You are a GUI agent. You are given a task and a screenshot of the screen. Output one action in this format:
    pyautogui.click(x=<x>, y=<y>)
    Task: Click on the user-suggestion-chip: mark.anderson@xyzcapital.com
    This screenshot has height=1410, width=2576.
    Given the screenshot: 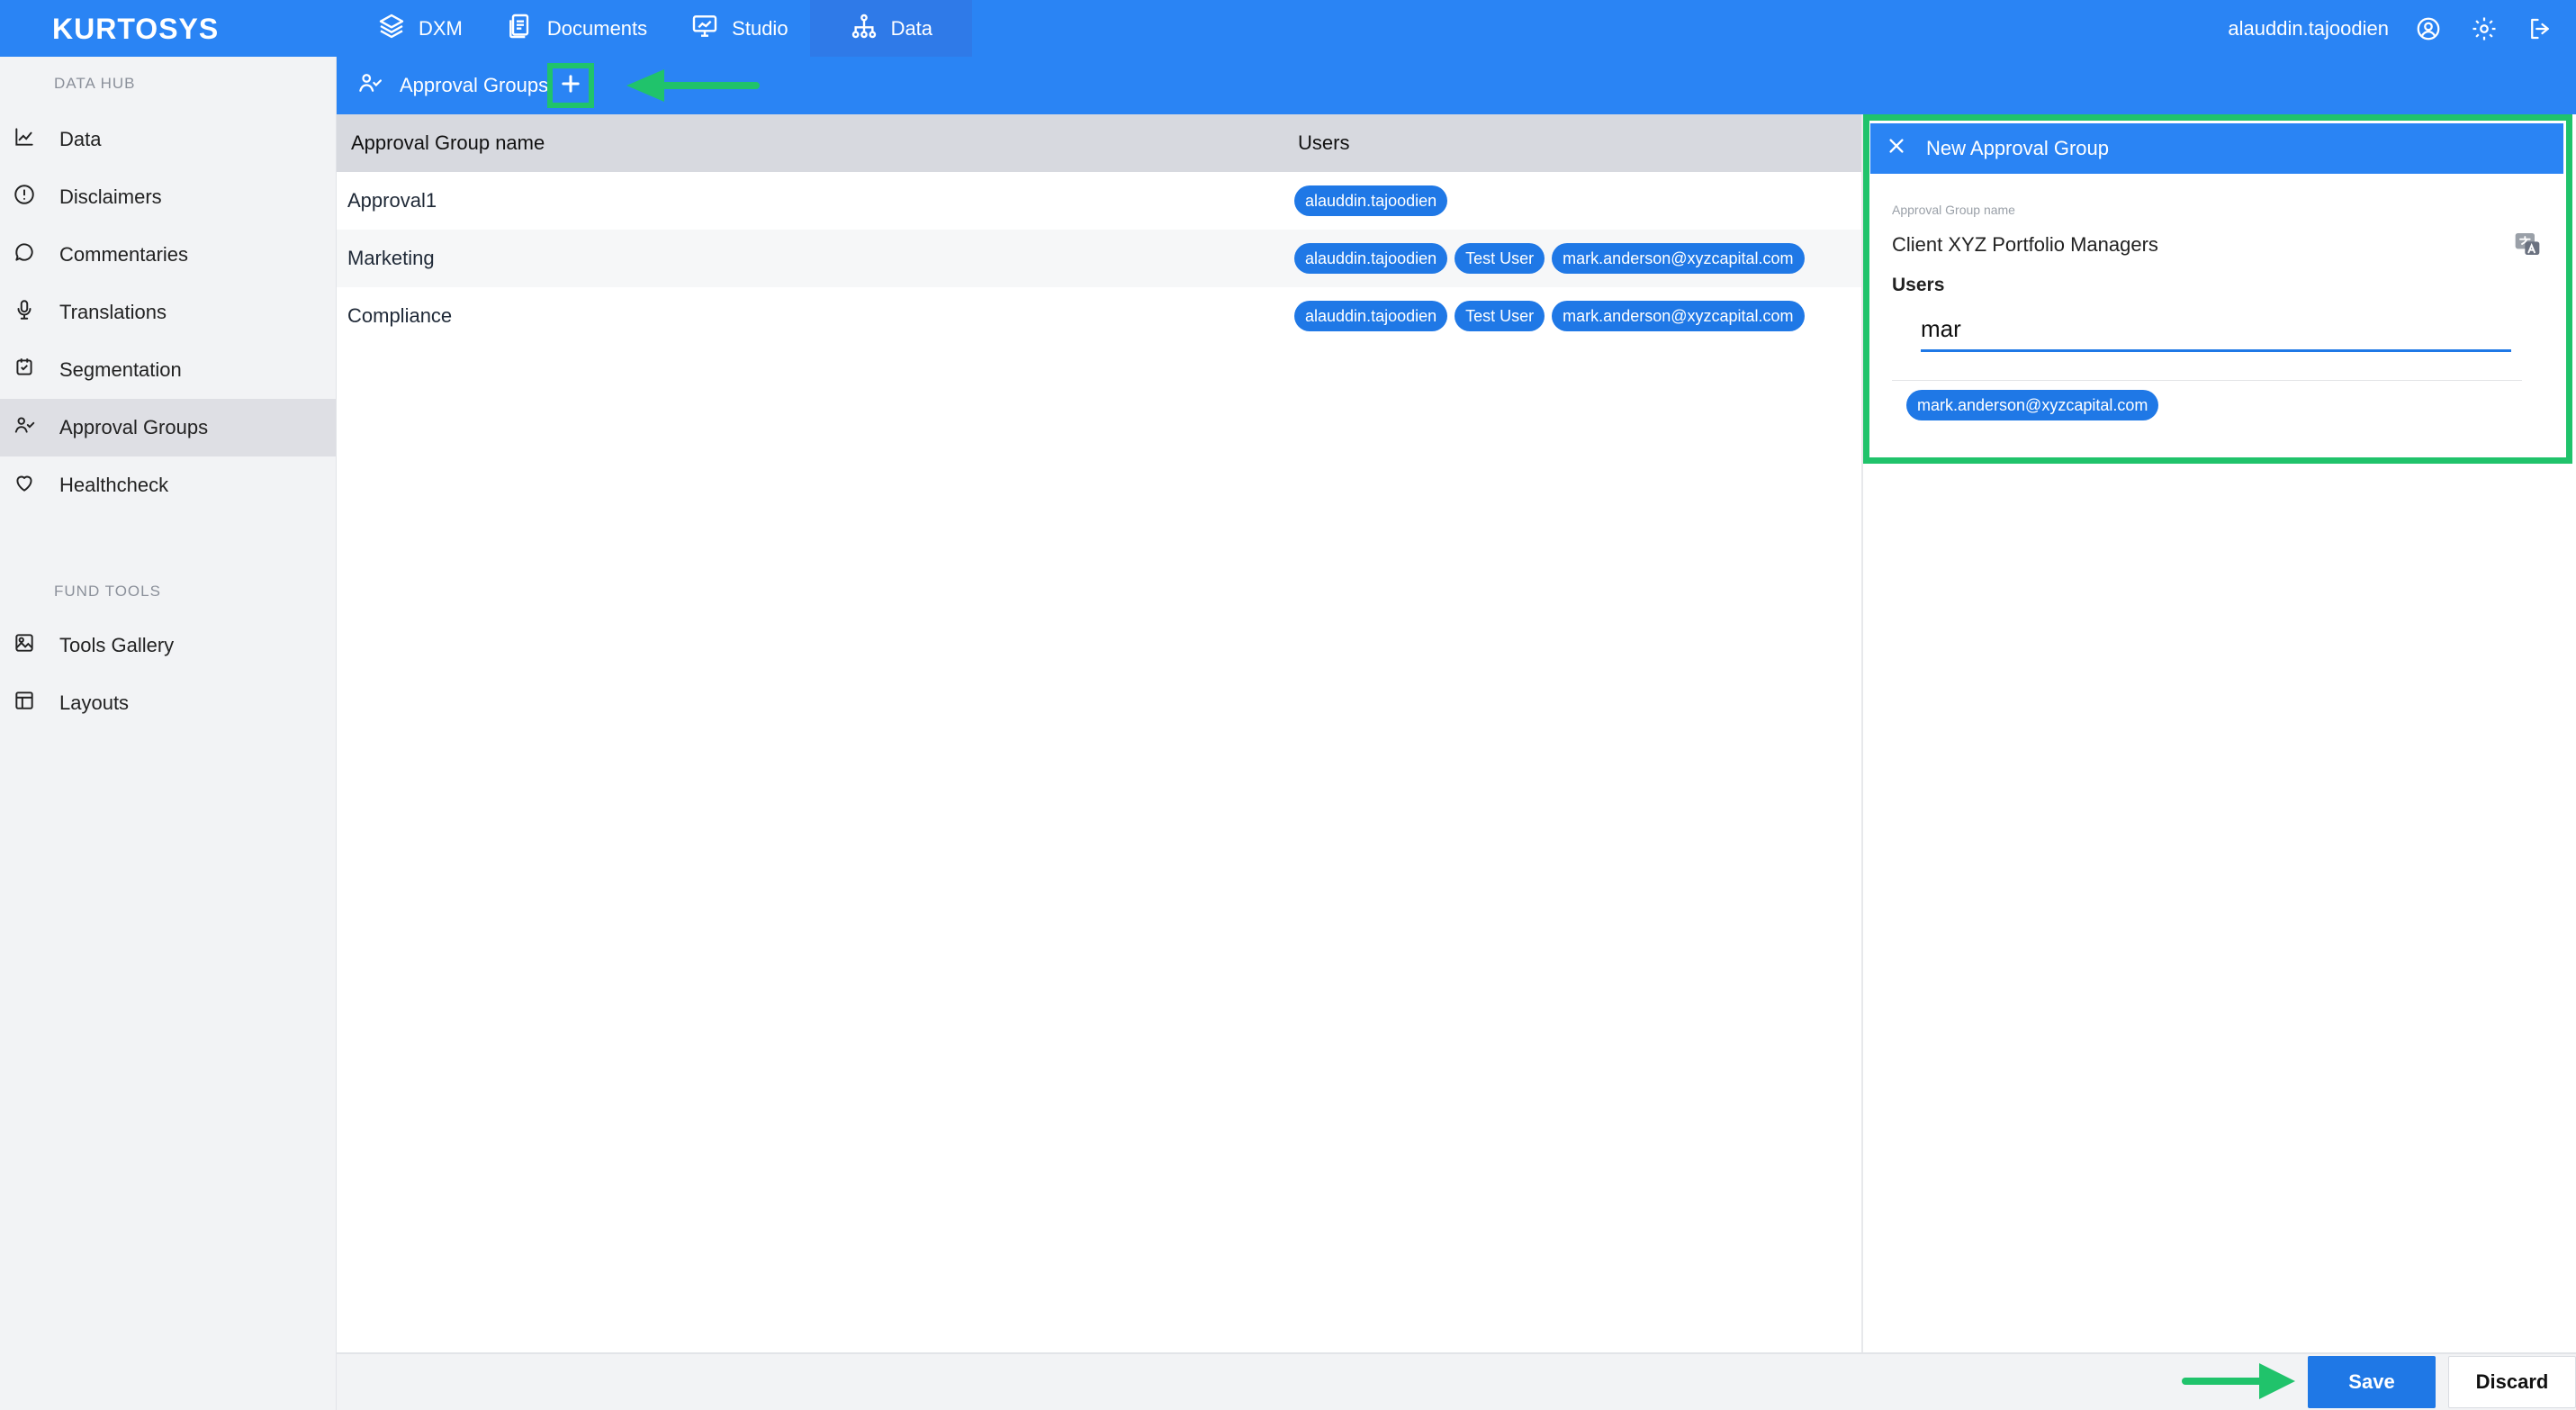 What is the action you would take?
    pyautogui.click(x=2032, y=405)
    